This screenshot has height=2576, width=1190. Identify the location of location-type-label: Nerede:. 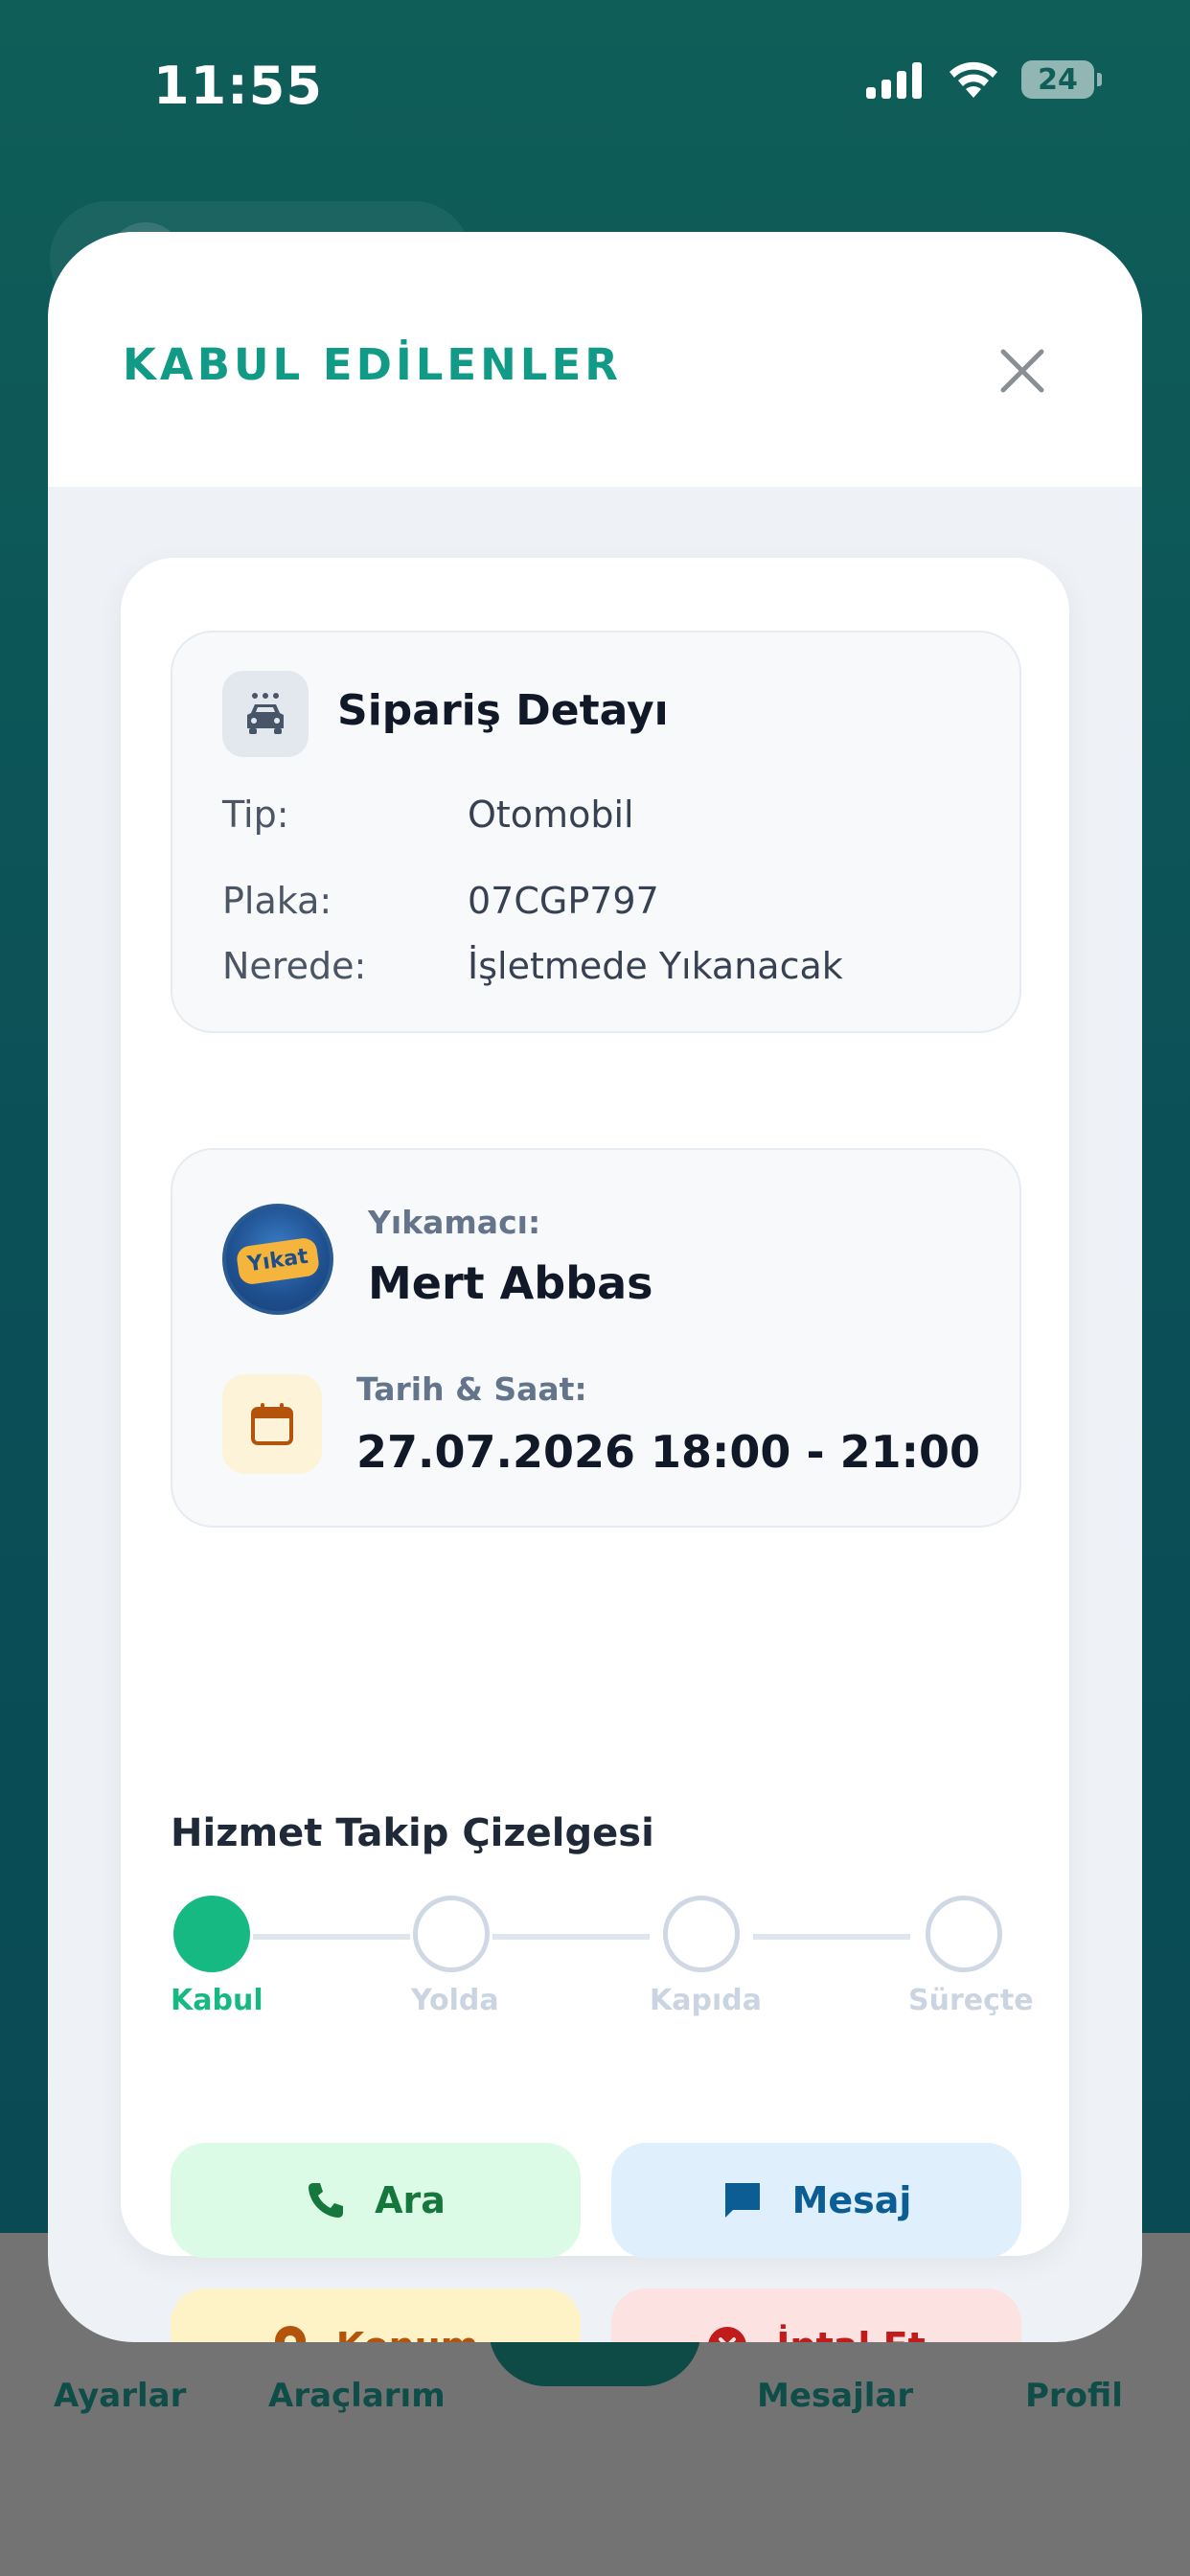
(295, 966).